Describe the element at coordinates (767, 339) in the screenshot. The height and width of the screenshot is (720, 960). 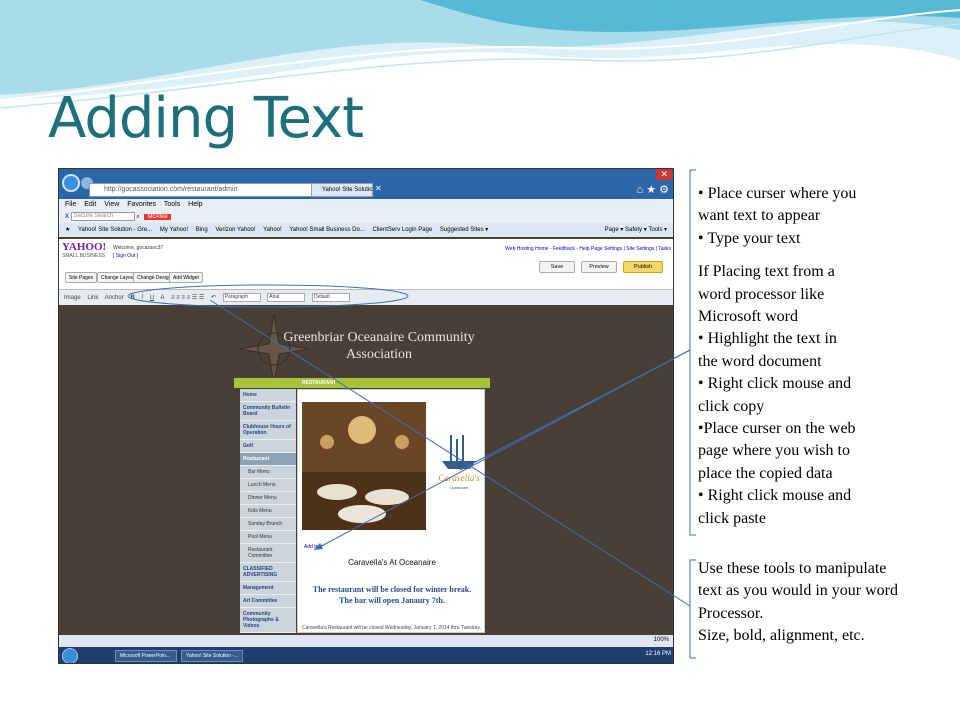
I see `note-line: • Highlight the text in` at that location.